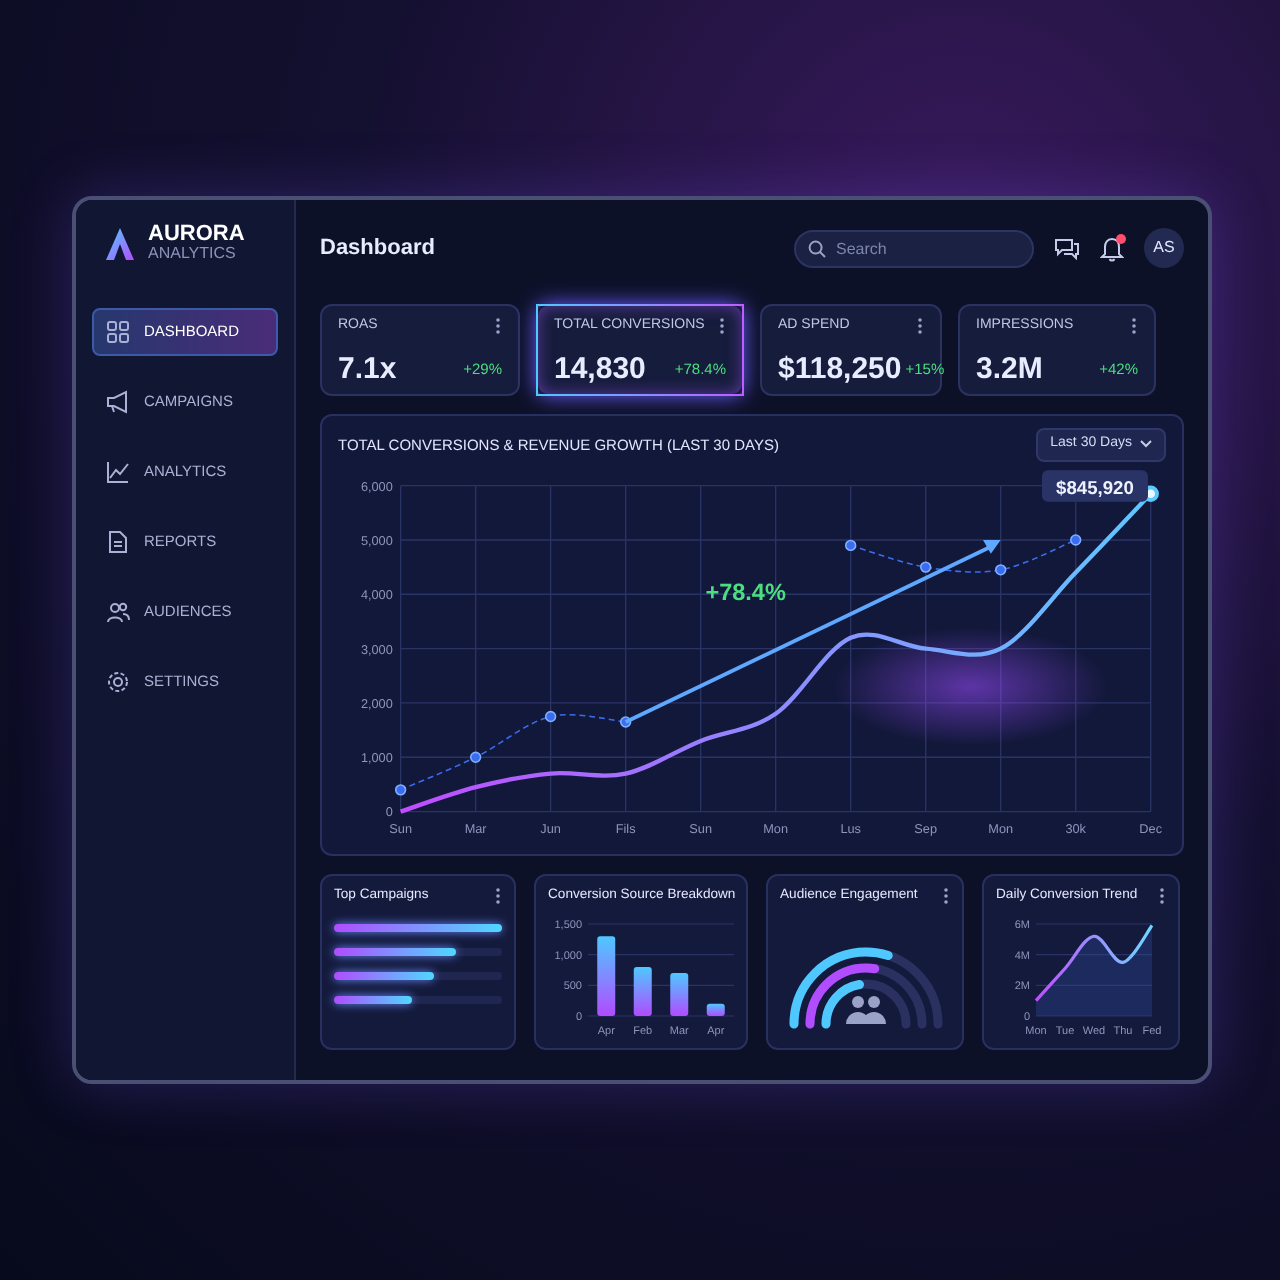 This screenshot has height=1280, width=1280. What do you see at coordinates (378, 248) in the screenshot?
I see `page-title: Dashboard` at bounding box center [378, 248].